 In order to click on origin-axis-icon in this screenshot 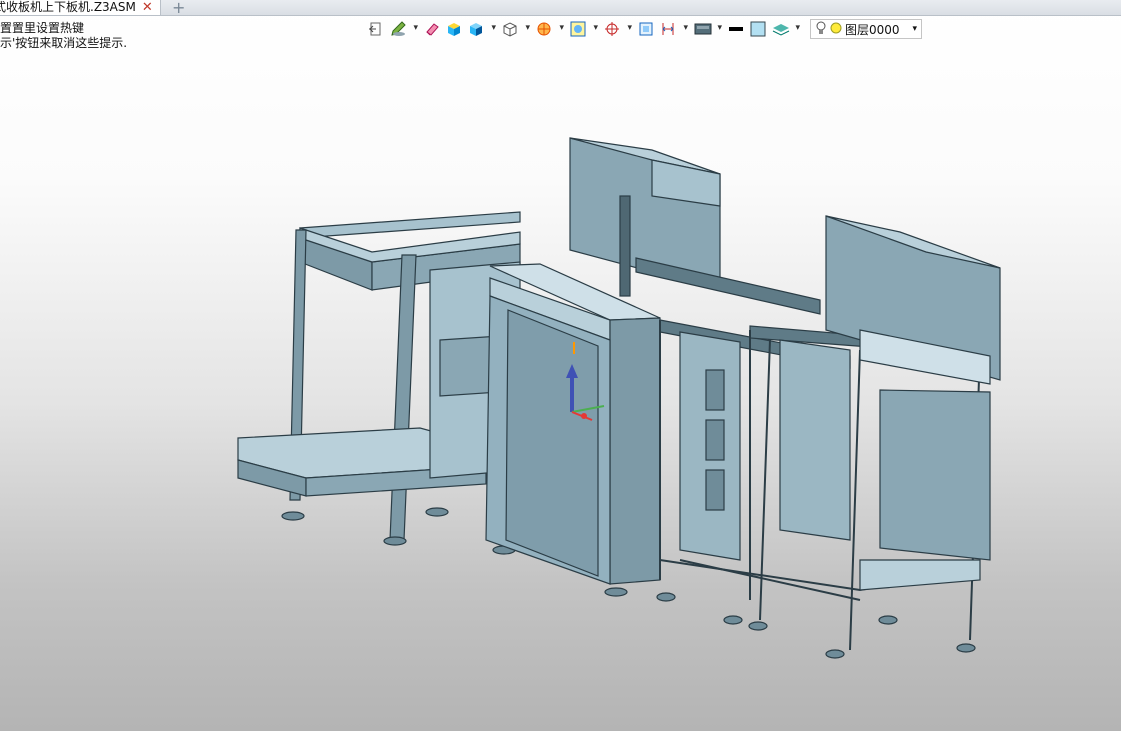, I will do `click(618, 29)`.